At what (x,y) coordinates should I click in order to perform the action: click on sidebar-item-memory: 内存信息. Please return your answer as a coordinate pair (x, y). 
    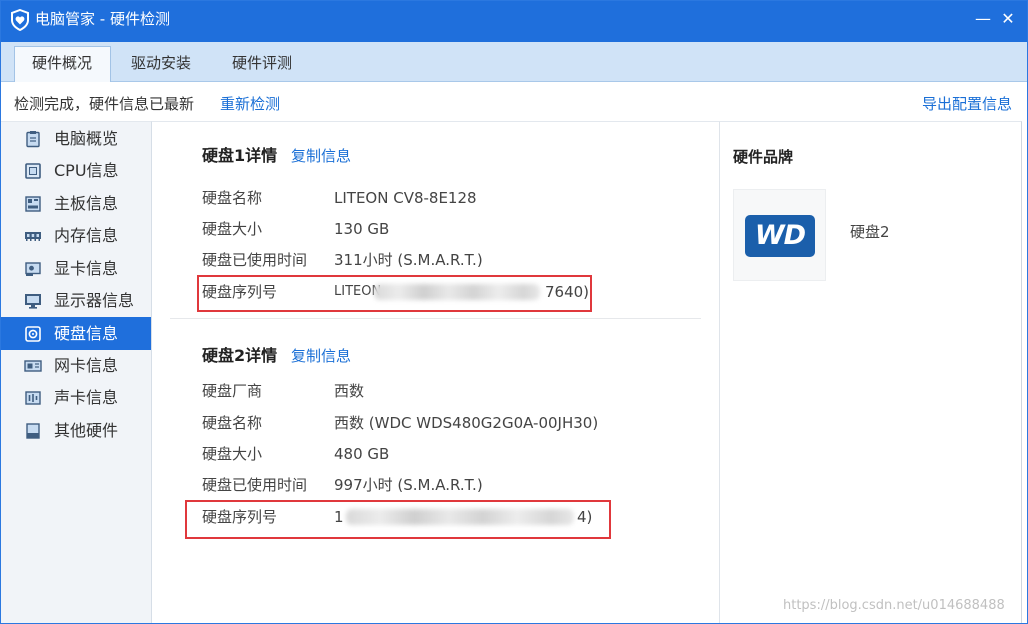
    Looking at the image, I should click on (75, 236).